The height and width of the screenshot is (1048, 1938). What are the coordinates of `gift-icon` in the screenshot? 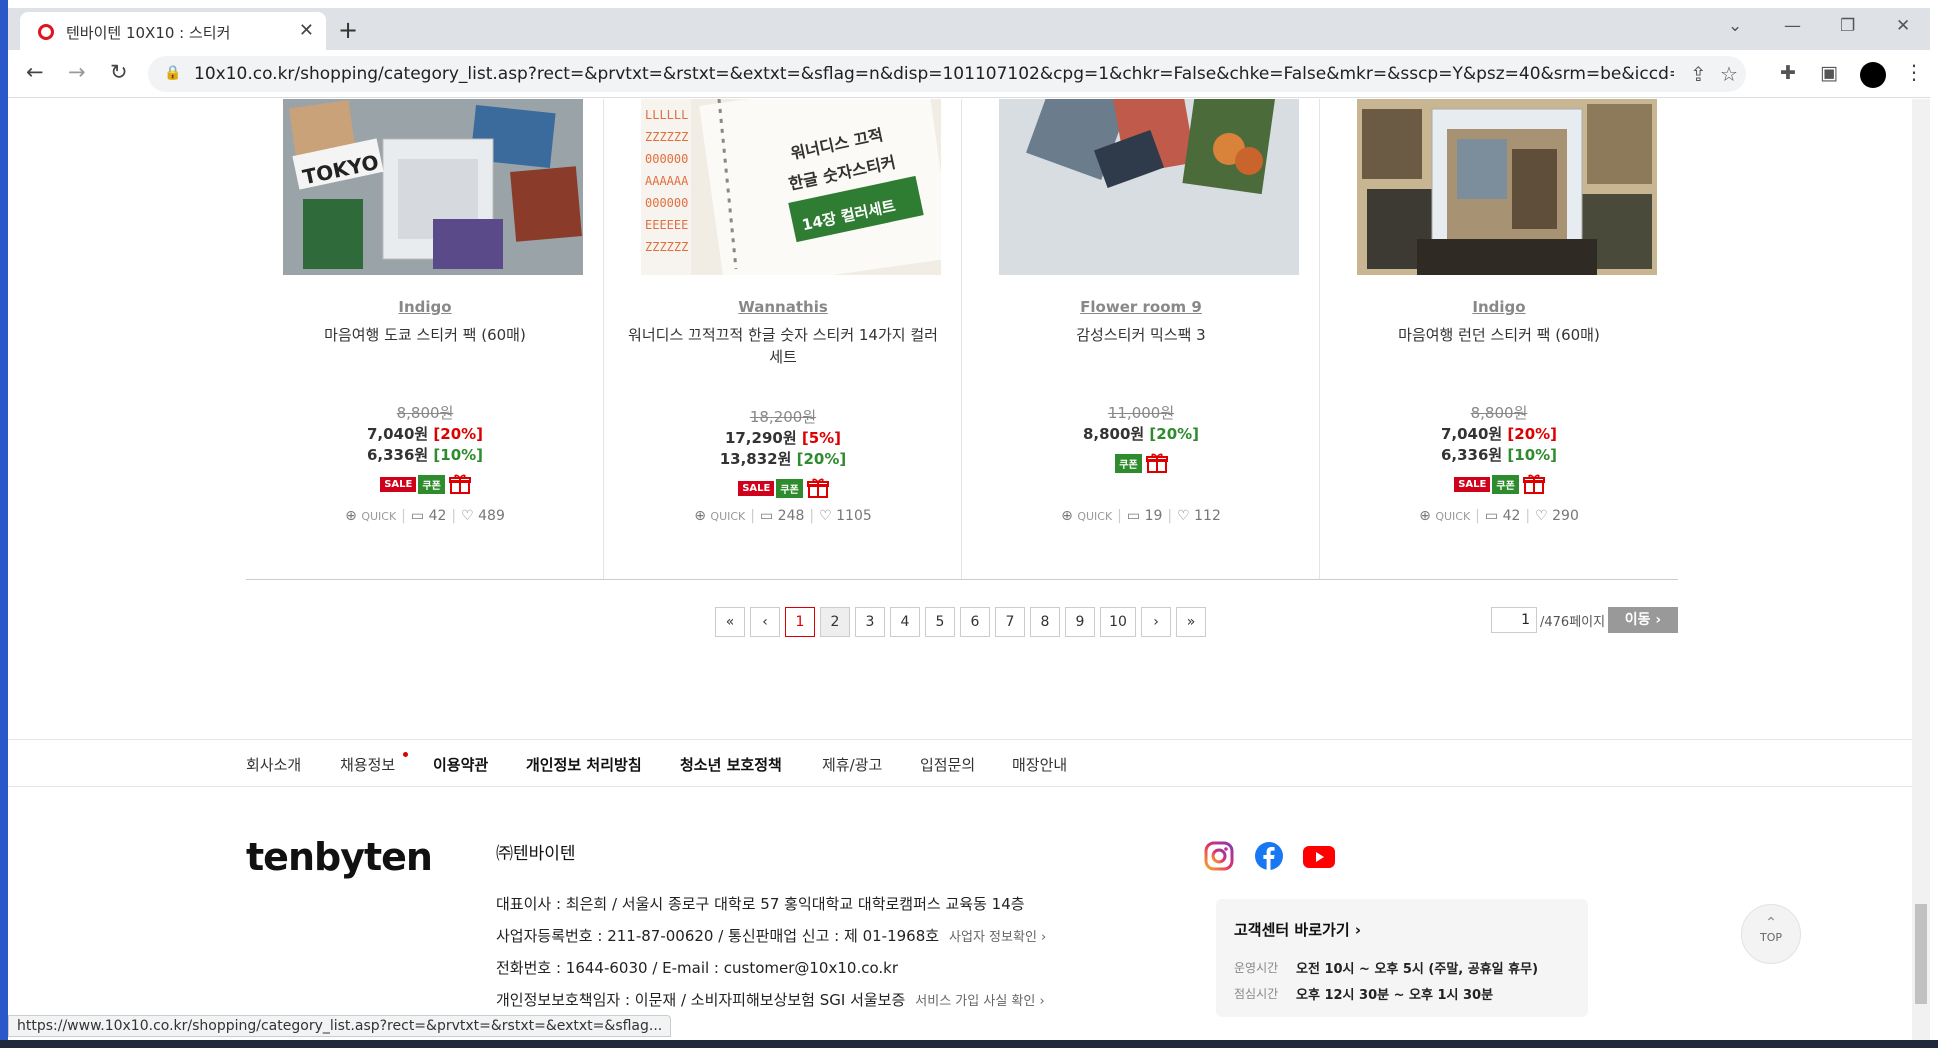 It's located at (1533, 484).